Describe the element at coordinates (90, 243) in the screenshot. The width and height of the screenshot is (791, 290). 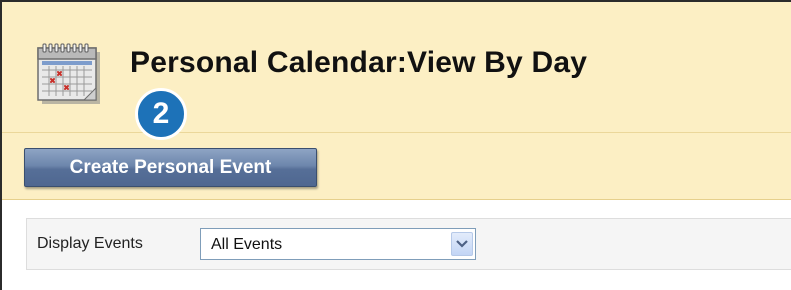
I see `display-events-label: Display Events` at that location.